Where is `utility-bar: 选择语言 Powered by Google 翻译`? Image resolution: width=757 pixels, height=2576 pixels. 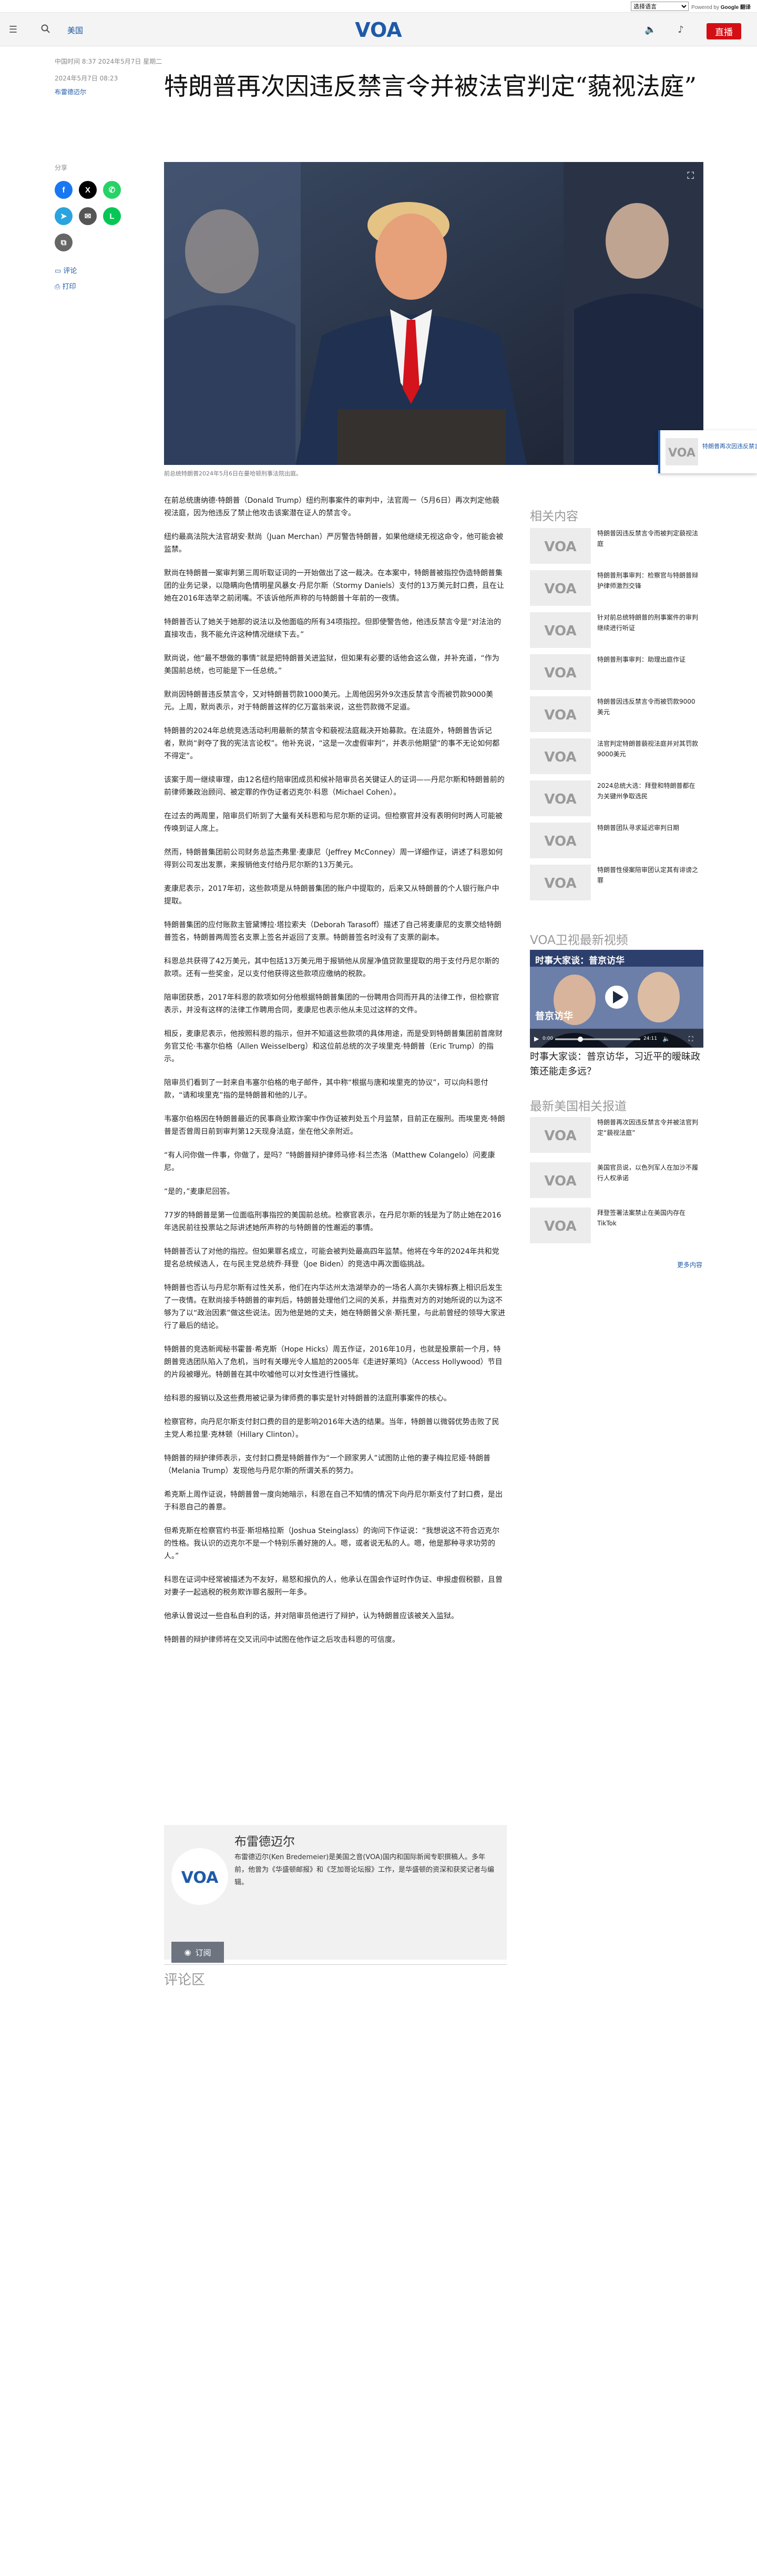
utility-bar: 选择语言 Powered by Google 翻译 is located at coordinates (378, 7).